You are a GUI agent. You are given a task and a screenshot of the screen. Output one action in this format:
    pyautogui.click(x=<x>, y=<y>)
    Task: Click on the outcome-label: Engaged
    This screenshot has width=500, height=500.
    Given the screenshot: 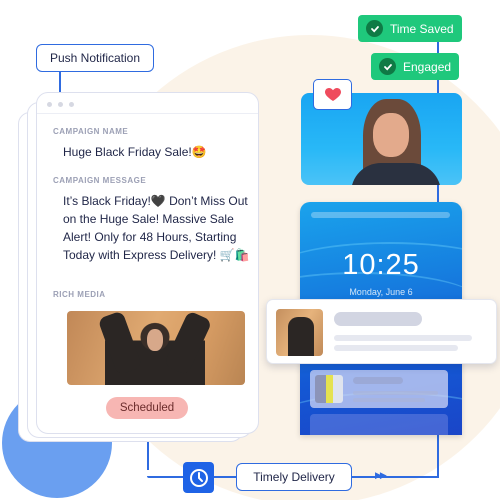 What is the action you would take?
    pyautogui.click(x=427, y=66)
    